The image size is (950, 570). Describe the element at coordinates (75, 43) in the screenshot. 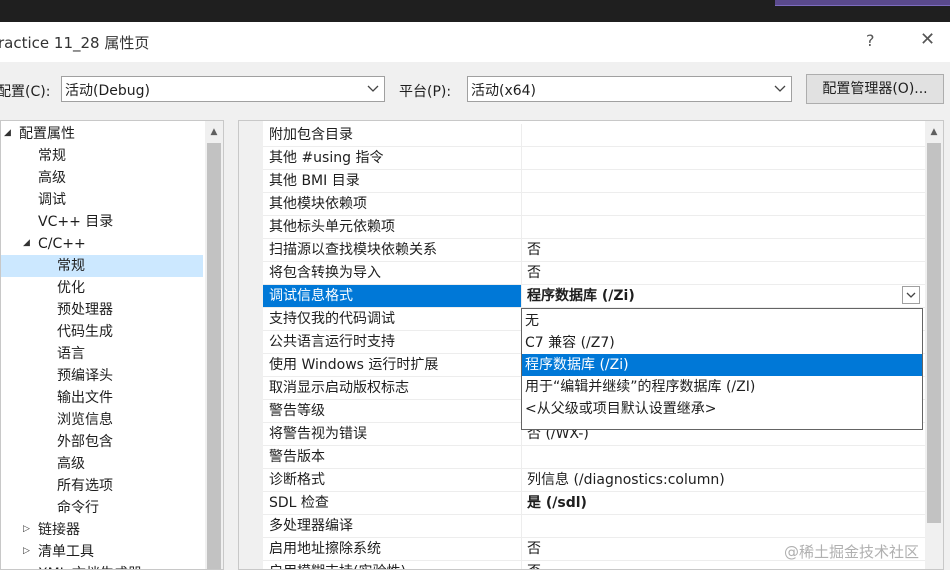

I see `window-title: ractice 11_28 属性页` at that location.